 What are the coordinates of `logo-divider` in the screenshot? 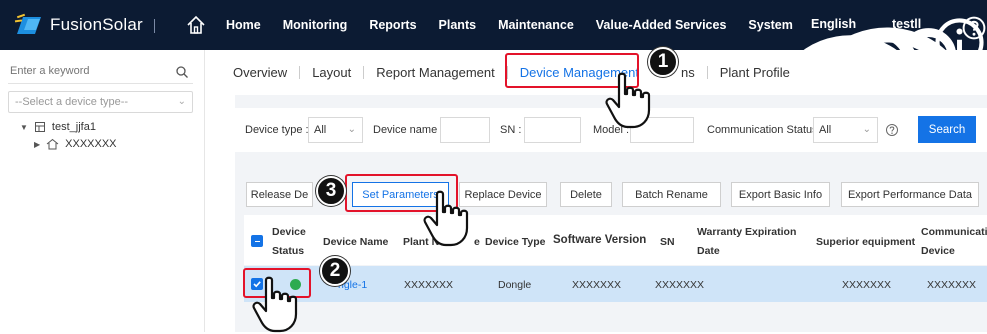 It's located at (154, 26).